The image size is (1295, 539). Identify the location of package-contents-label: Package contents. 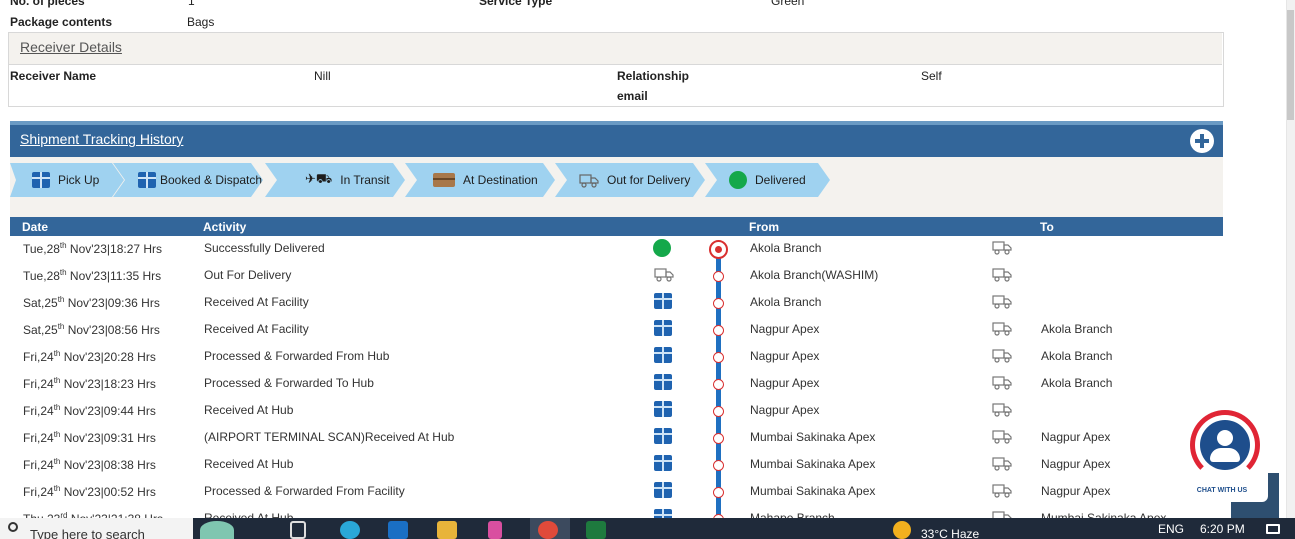
(61, 22).